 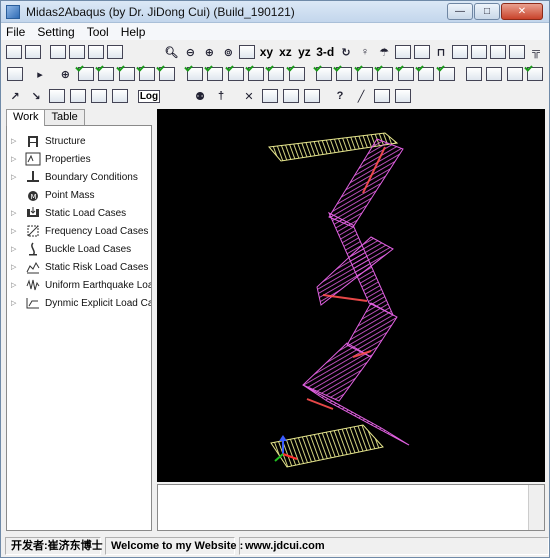 What do you see at coordinates (65, 74) in the screenshot?
I see `axis-icon: ⊕` at bounding box center [65, 74].